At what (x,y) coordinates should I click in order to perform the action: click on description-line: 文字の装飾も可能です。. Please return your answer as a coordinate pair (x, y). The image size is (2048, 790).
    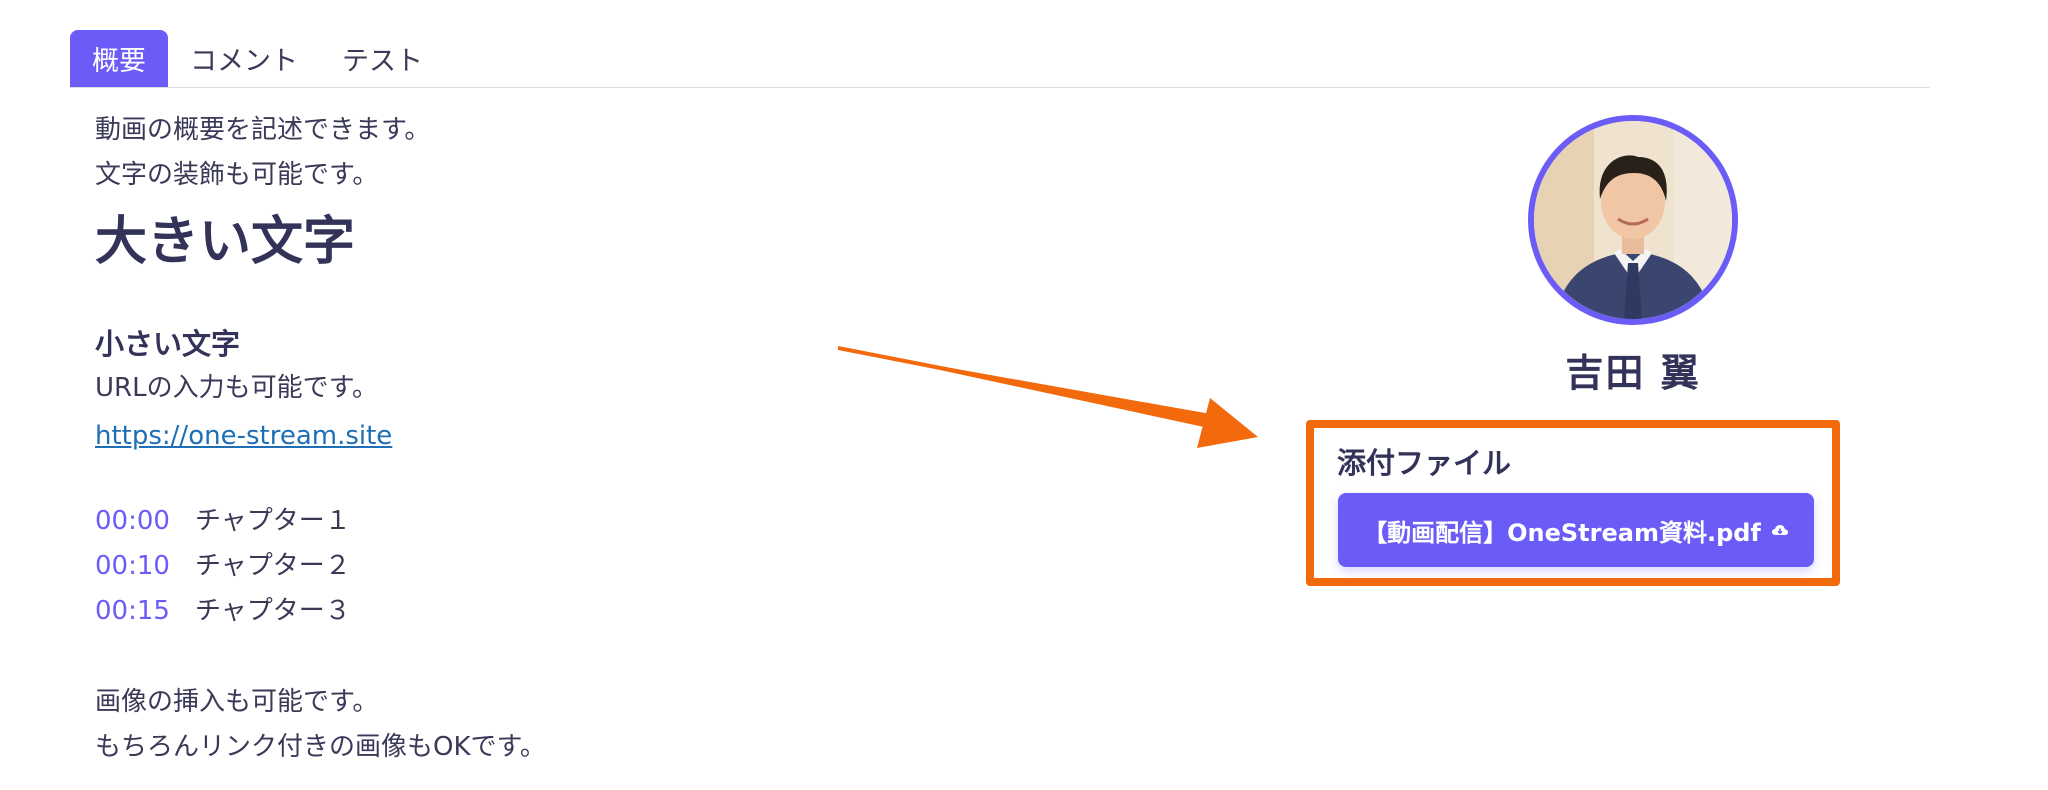
    Looking at the image, I should click on (237, 175).